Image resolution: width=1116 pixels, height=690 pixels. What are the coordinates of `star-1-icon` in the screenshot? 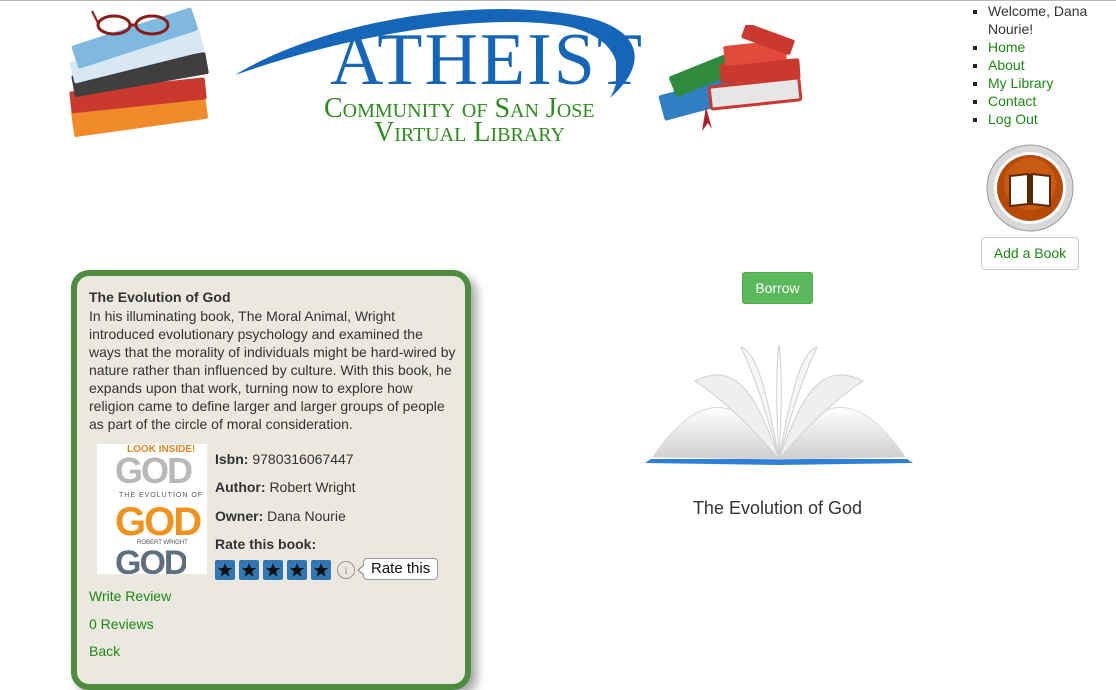 It's located at (225, 570).